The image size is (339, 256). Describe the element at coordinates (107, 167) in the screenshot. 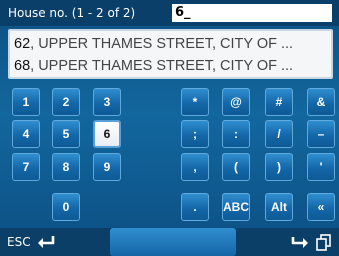

I see `key-9: 9` at that location.